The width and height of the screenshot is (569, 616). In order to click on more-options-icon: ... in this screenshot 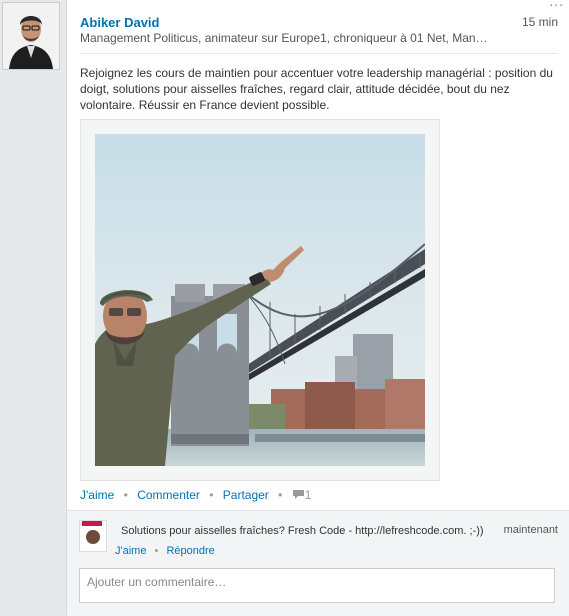, I will do `click(556, 4)`.